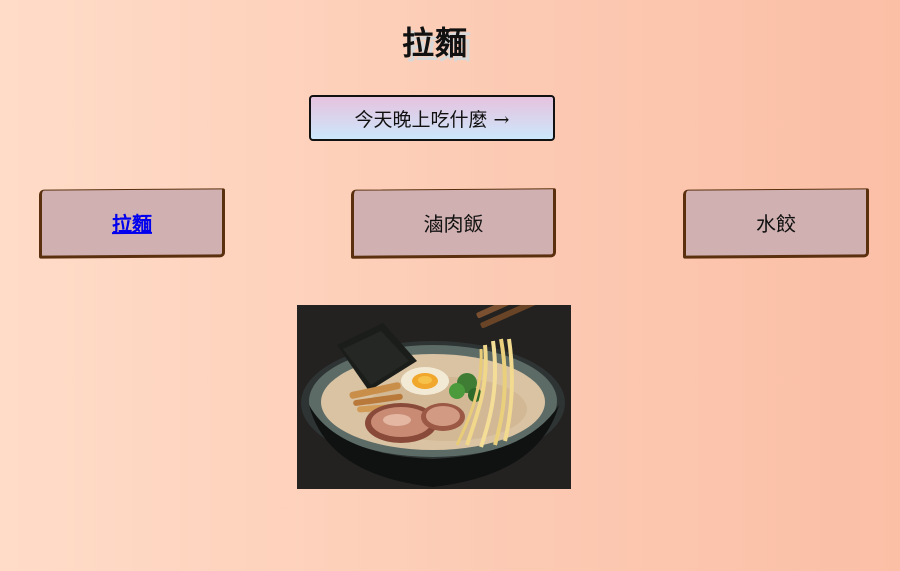 This screenshot has height=571, width=900. What do you see at coordinates (132, 223) in the screenshot?
I see `tab-ramen: 拉麵` at bounding box center [132, 223].